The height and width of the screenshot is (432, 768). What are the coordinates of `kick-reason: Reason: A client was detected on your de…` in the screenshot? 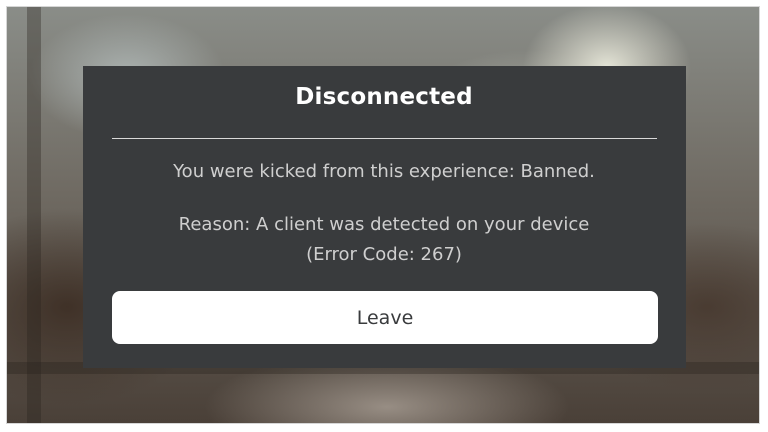 It's located at (384, 224).